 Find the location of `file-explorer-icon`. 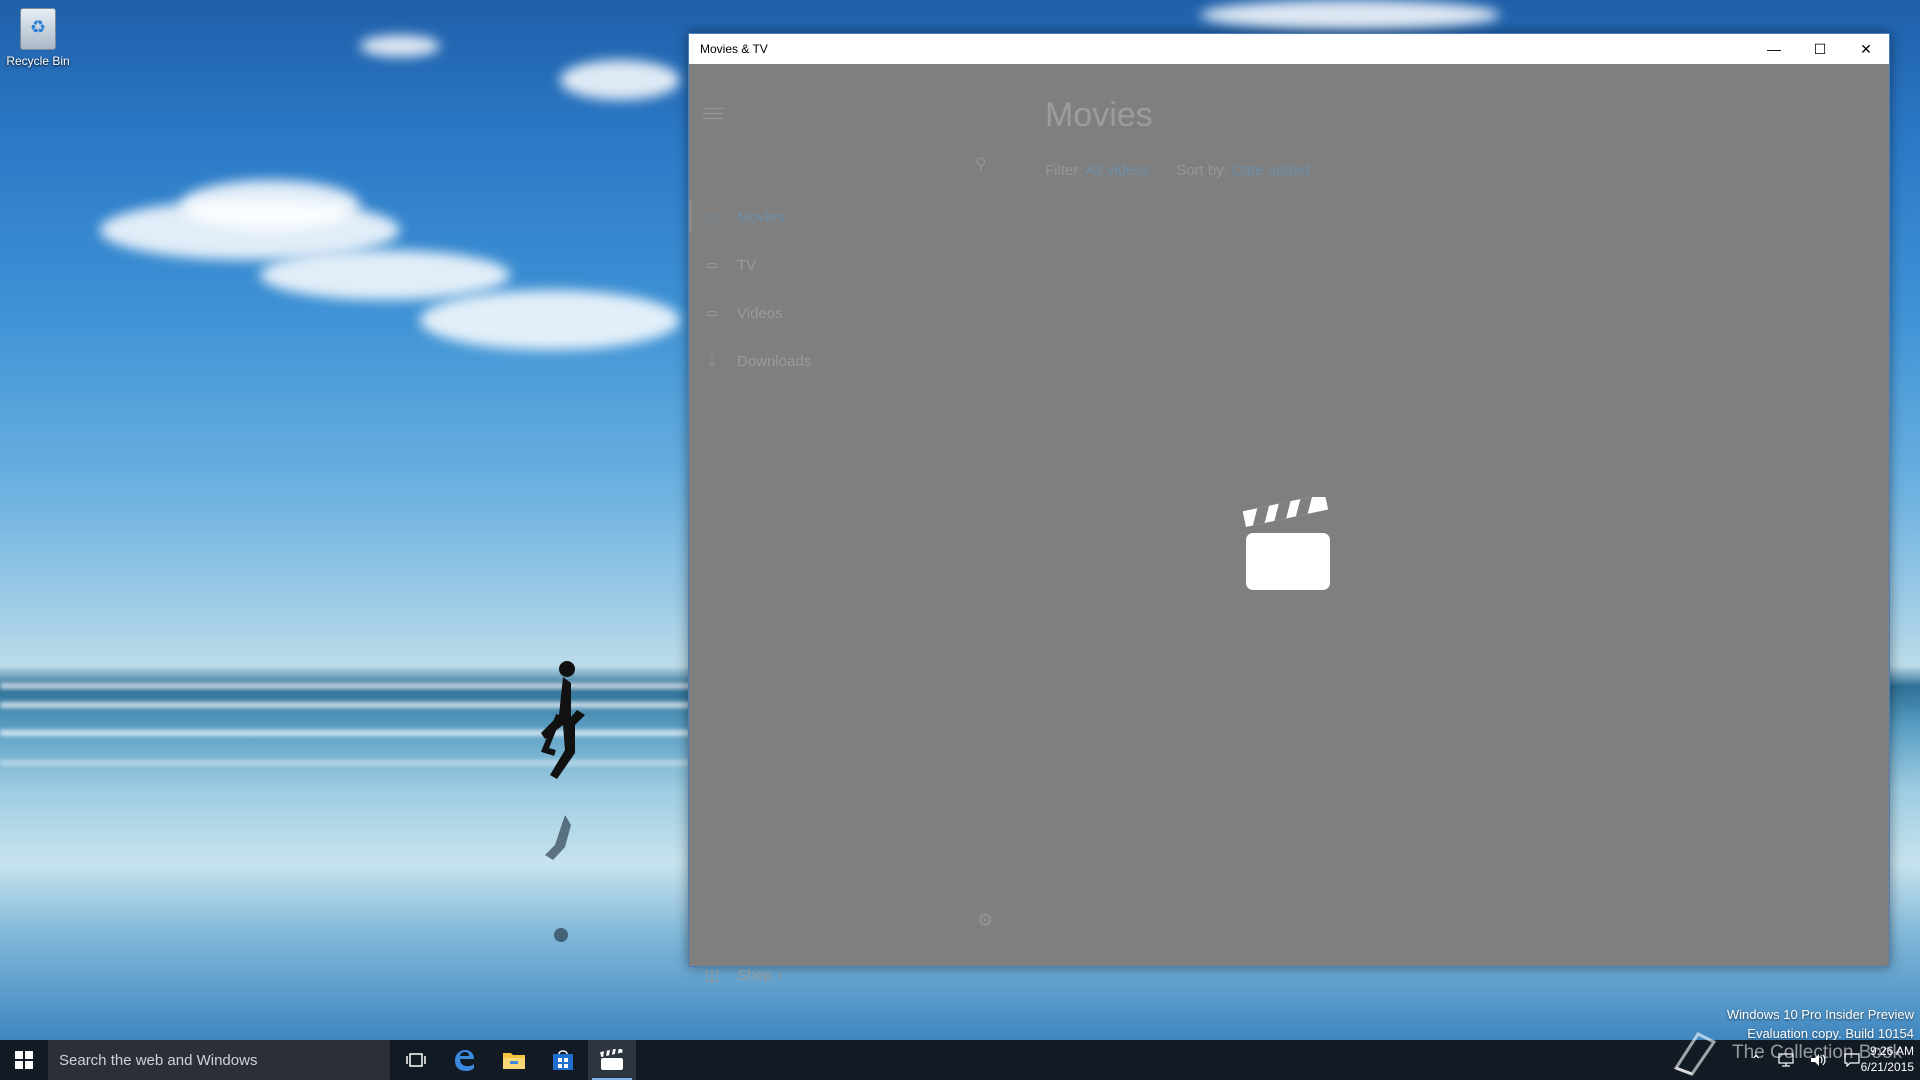

file-explorer-icon is located at coordinates (514, 1061).